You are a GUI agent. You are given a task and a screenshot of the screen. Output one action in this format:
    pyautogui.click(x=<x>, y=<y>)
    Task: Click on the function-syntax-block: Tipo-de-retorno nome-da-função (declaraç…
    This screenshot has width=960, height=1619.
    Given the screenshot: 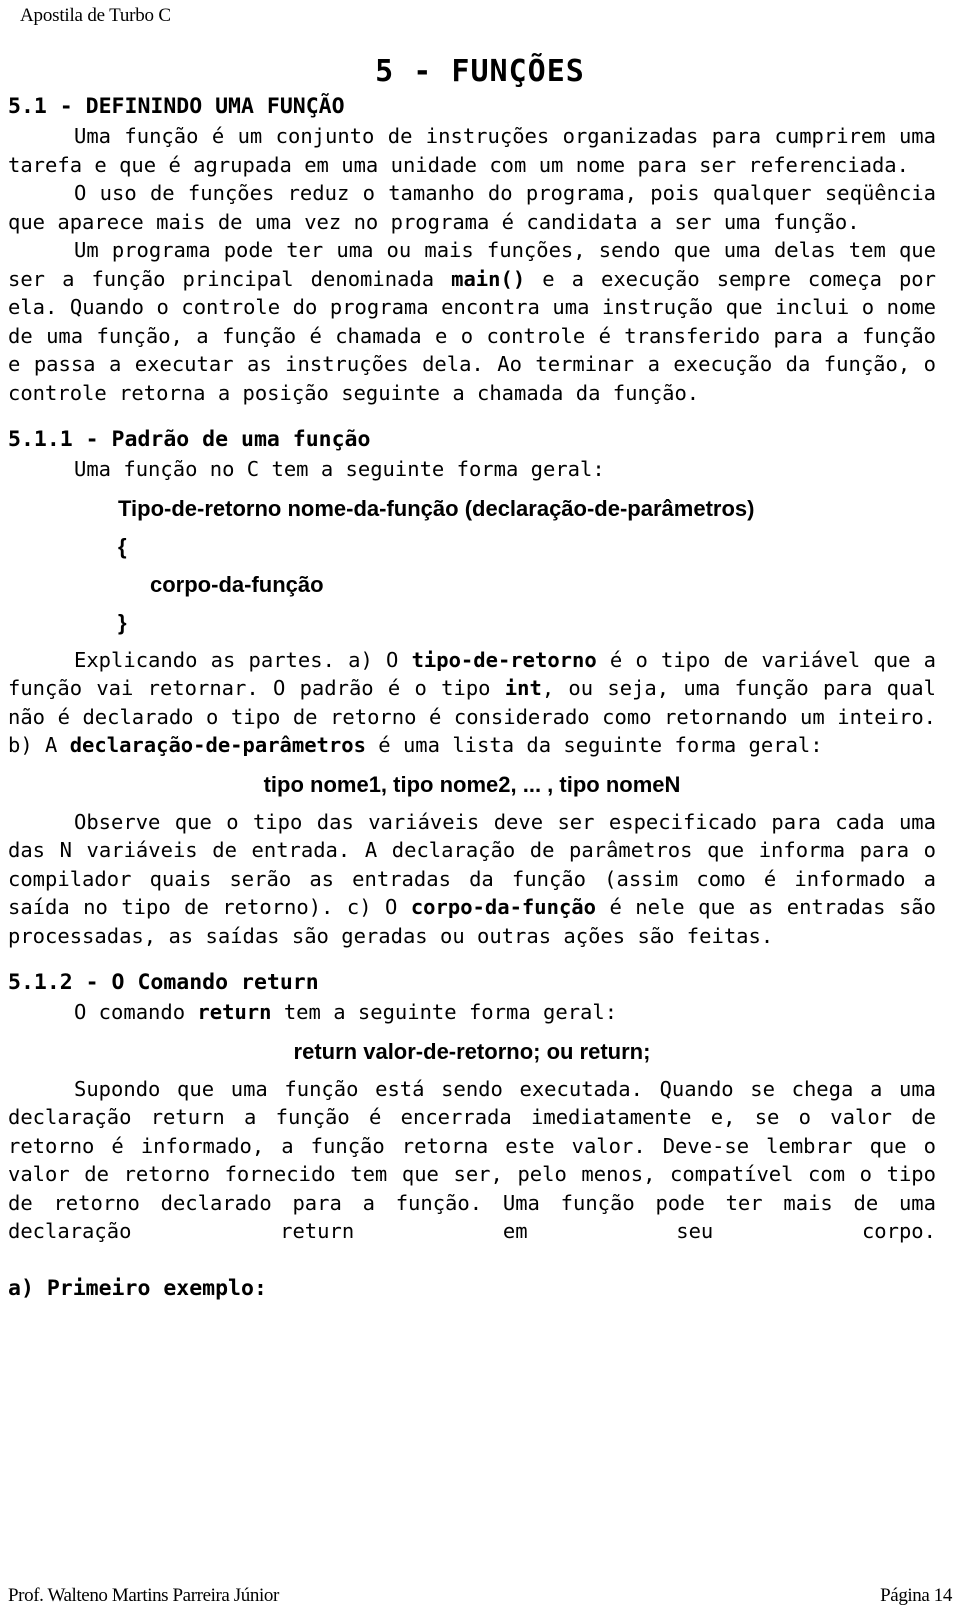 What is the action you would take?
    pyautogui.click(x=472, y=570)
    